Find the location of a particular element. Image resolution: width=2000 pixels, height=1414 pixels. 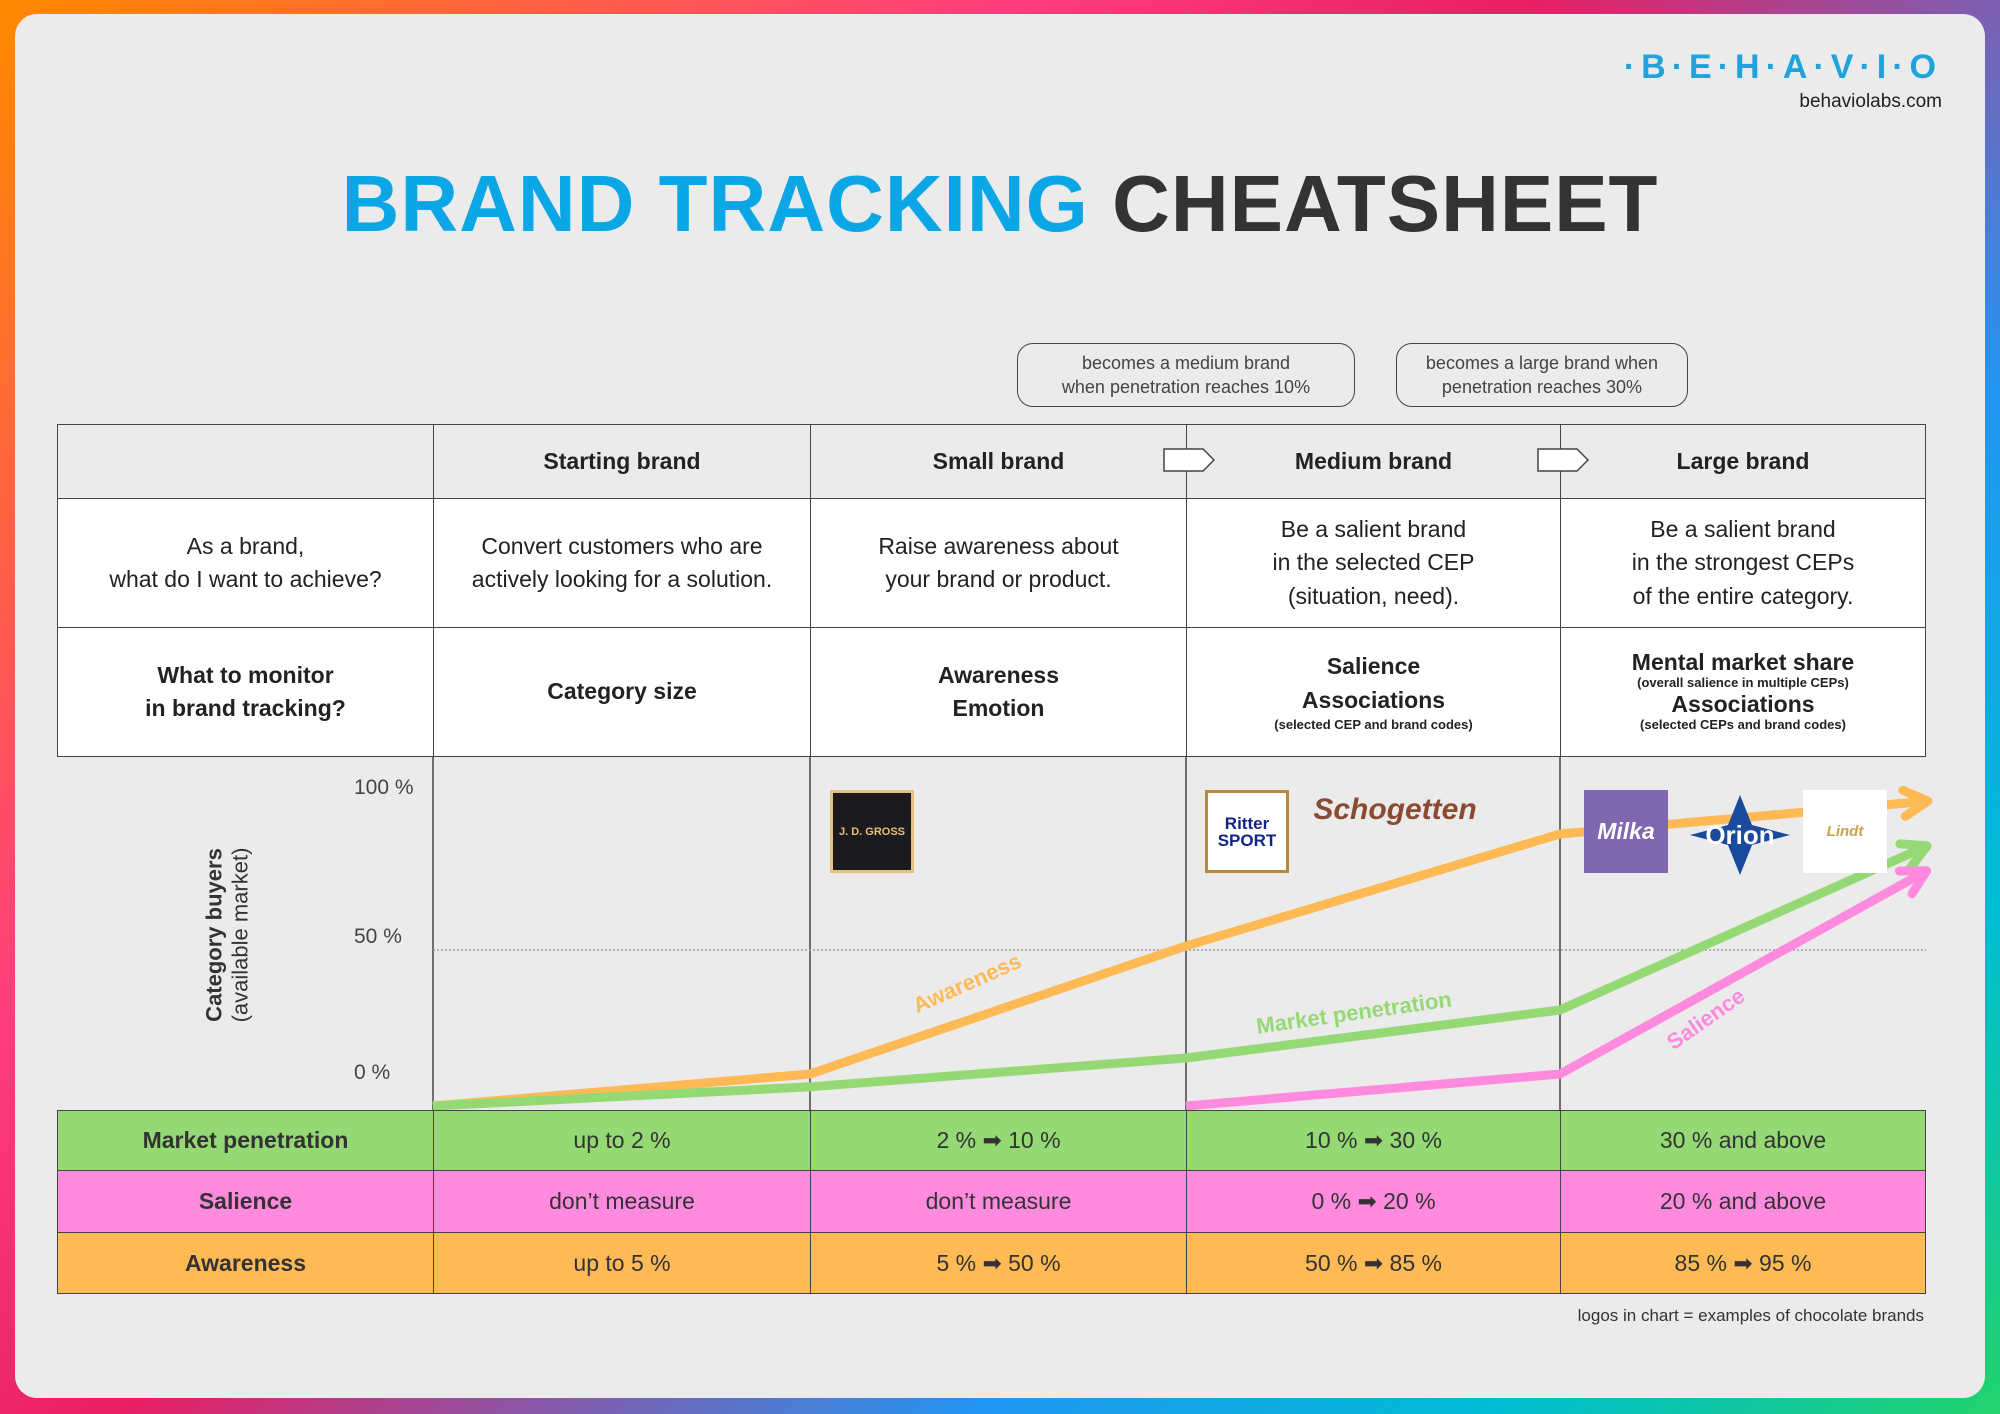

logo-lindt: Lindt is located at coordinates (1845, 831).